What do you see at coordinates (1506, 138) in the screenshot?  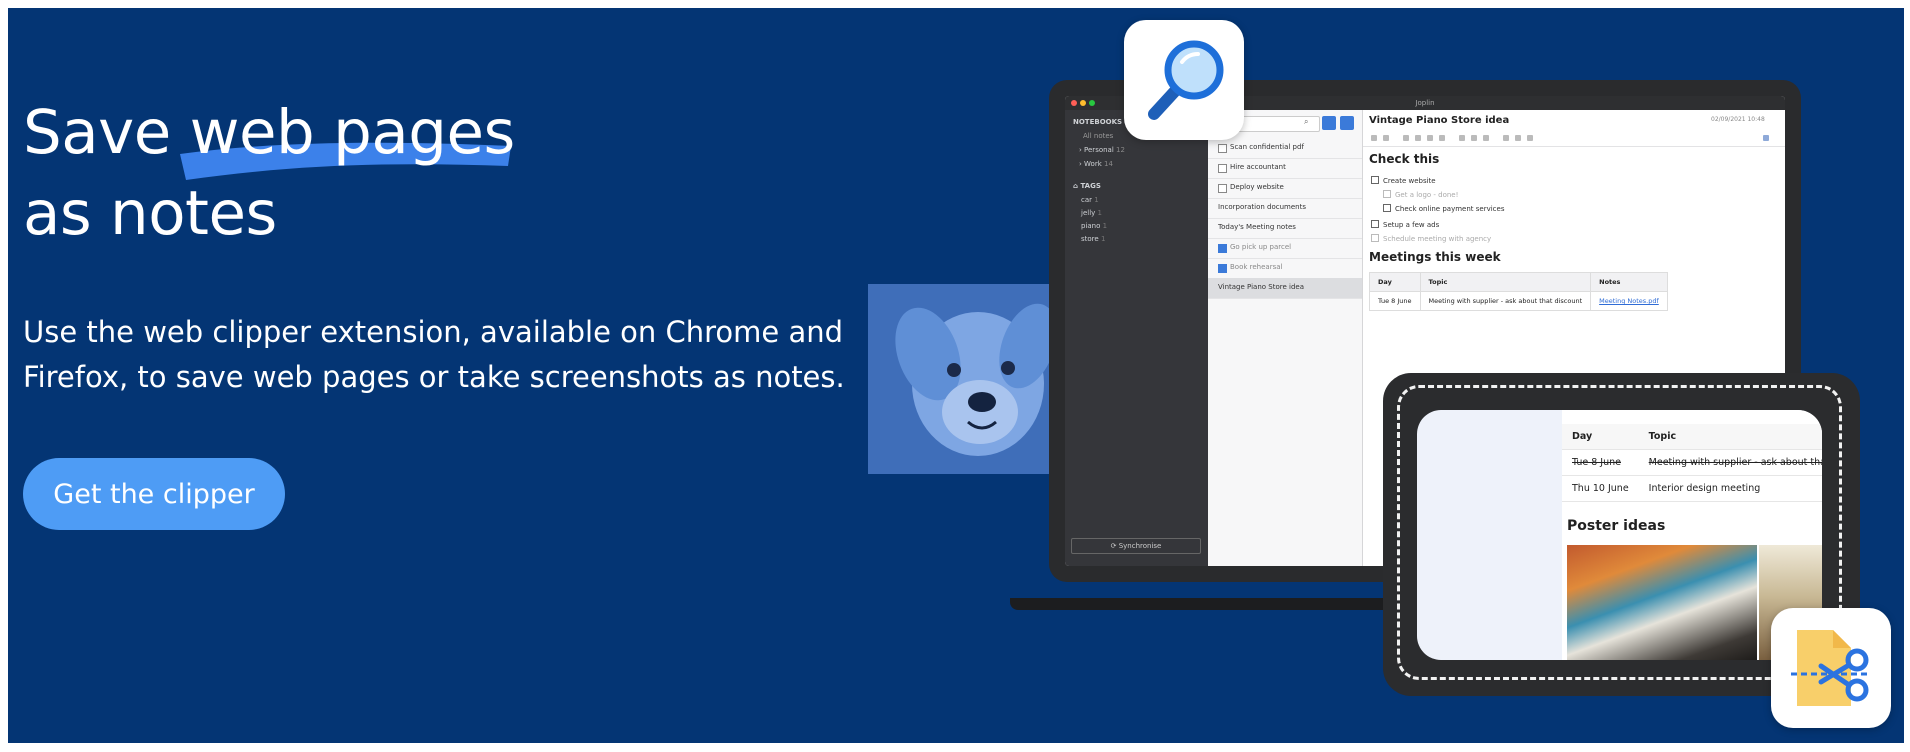 I see `bullet-list-icon` at bounding box center [1506, 138].